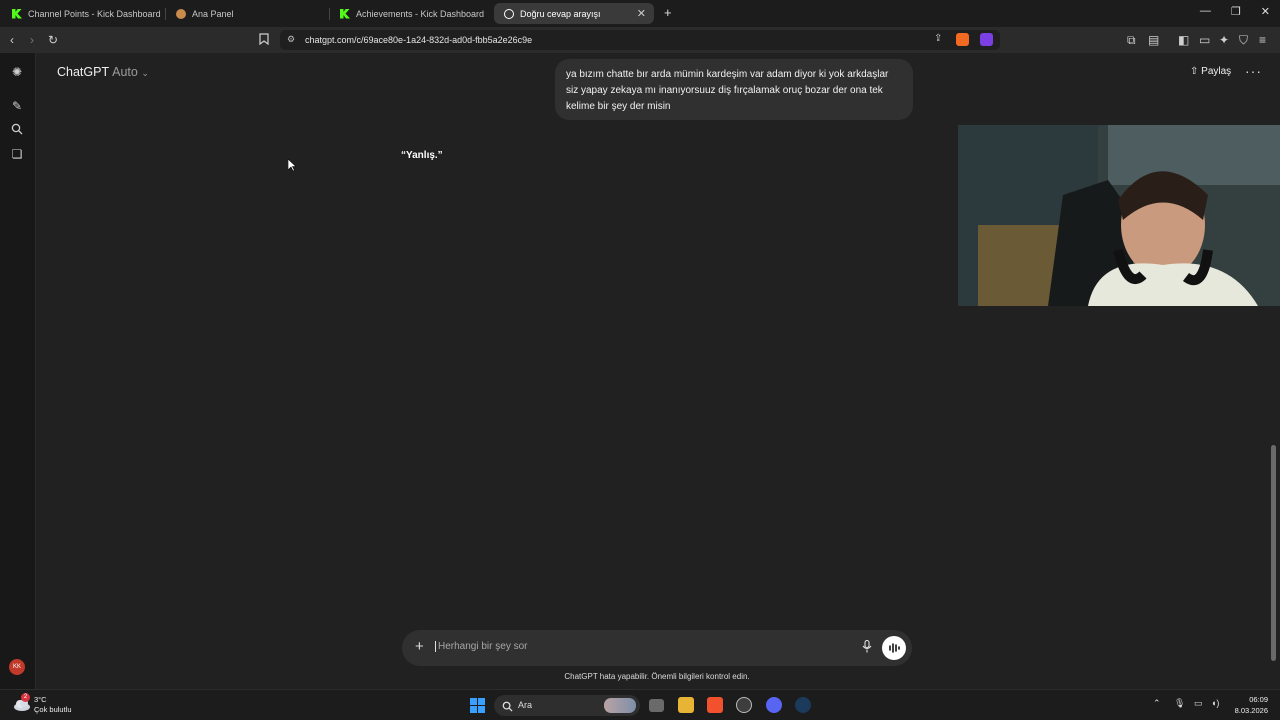 The height and width of the screenshot is (720, 1280). What do you see at coordinates (94, 13) in the screenshot?
I see `tab-label: Channel Points - Kick Dashboard` at bounding box center [94, 13].